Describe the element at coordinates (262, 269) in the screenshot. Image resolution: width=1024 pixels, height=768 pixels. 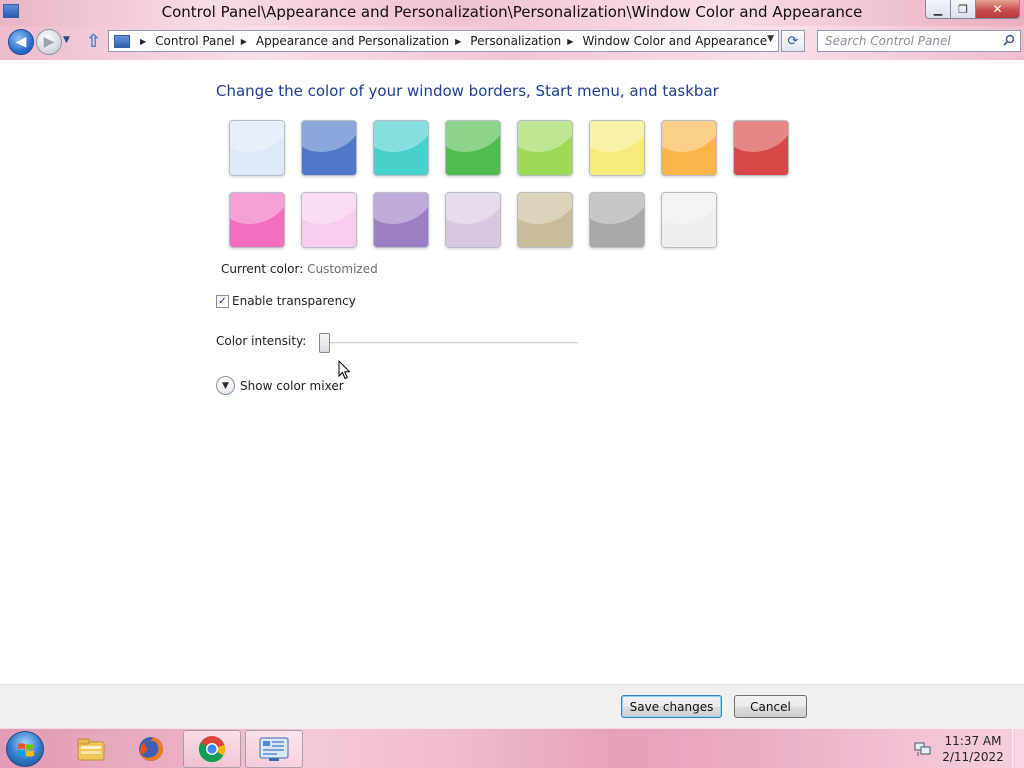
I see `current-color-label: Current color:` at that location.